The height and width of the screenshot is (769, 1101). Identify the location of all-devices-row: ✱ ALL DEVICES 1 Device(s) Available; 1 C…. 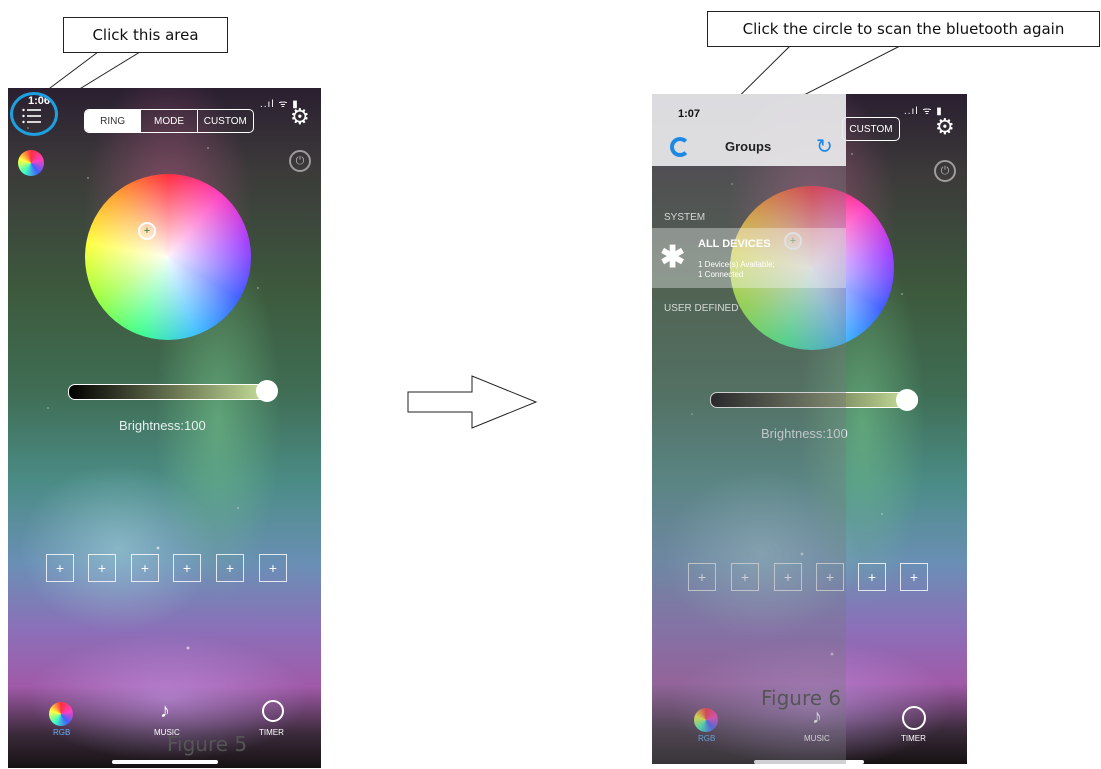
(749, 258).